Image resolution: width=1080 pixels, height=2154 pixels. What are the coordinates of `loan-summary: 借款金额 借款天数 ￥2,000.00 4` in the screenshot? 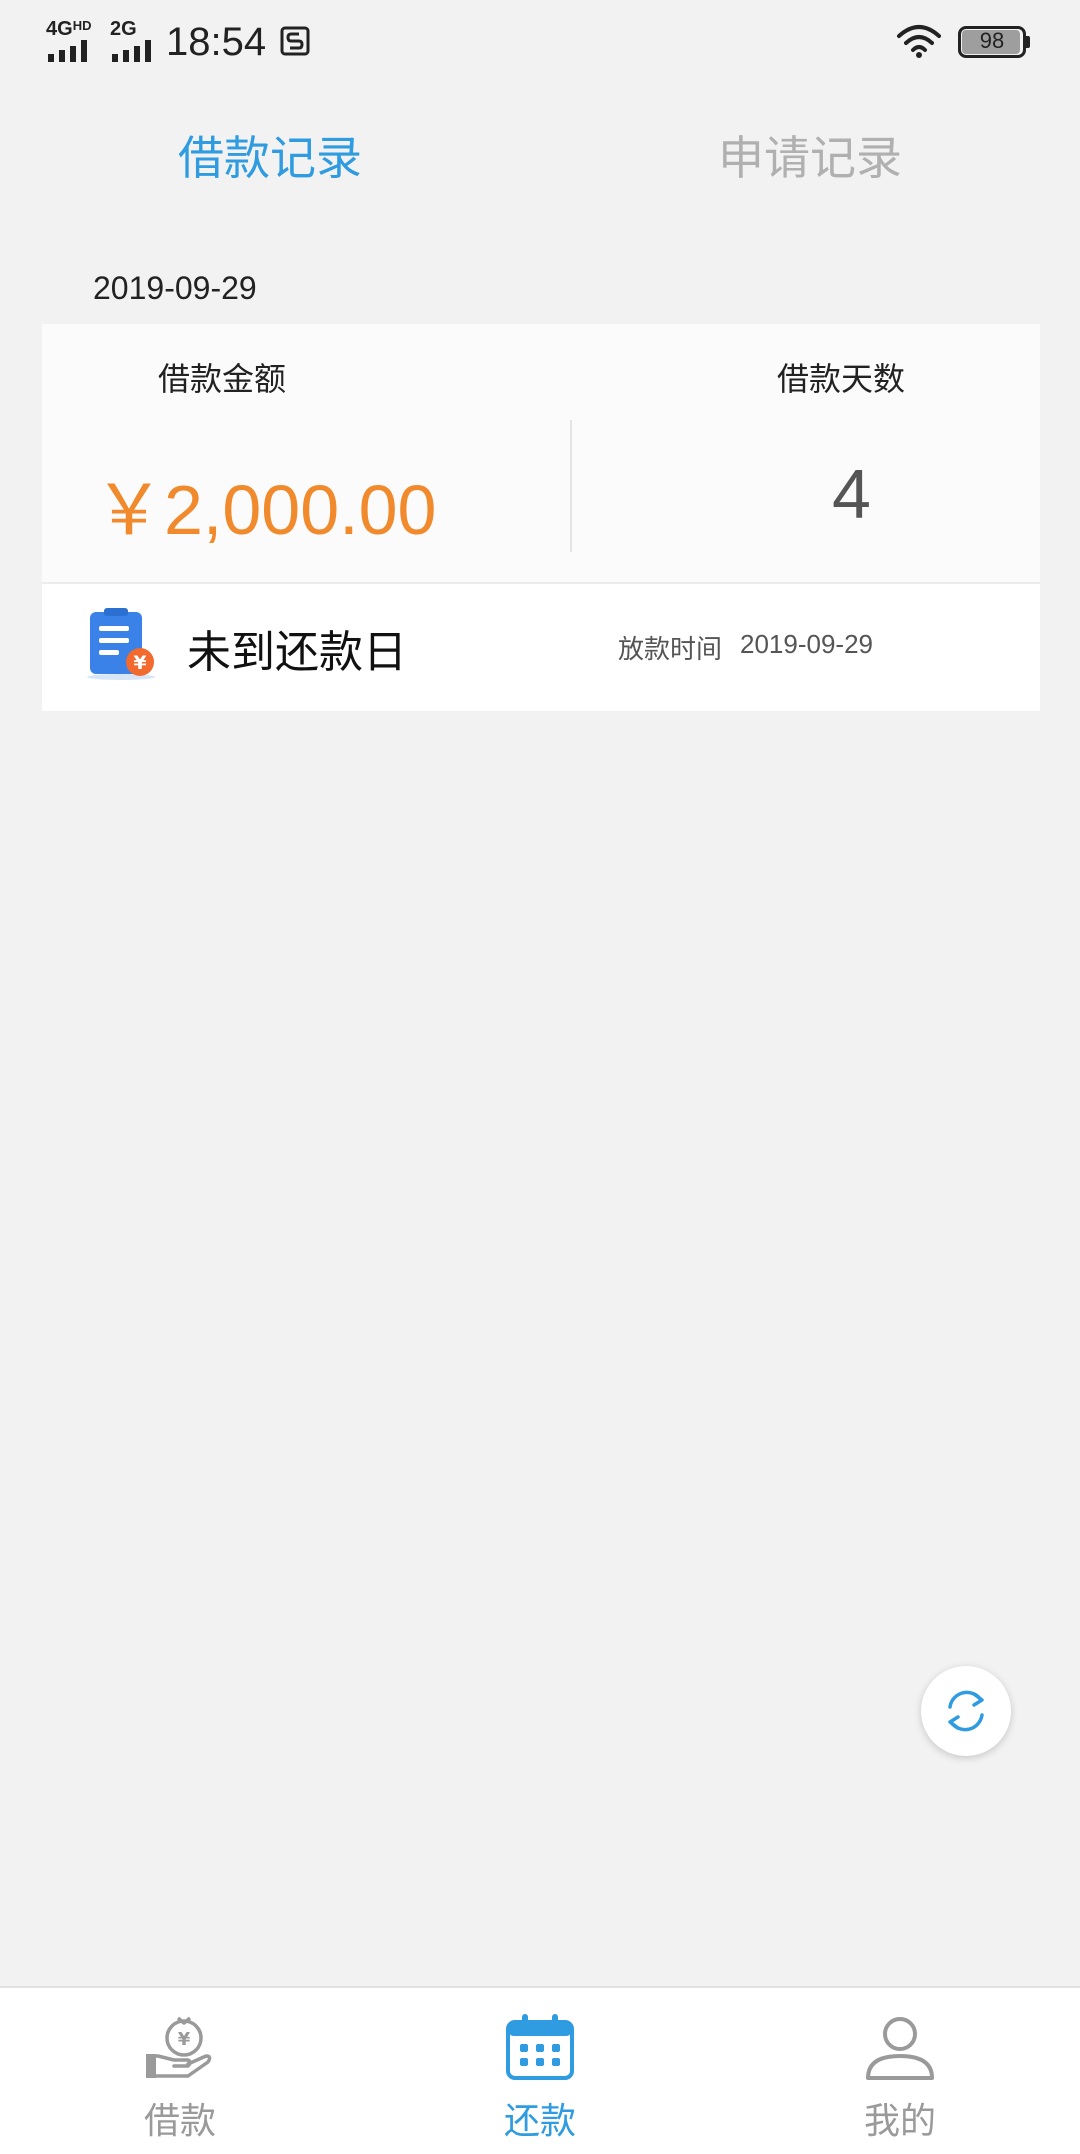 It's located at (541, 454).